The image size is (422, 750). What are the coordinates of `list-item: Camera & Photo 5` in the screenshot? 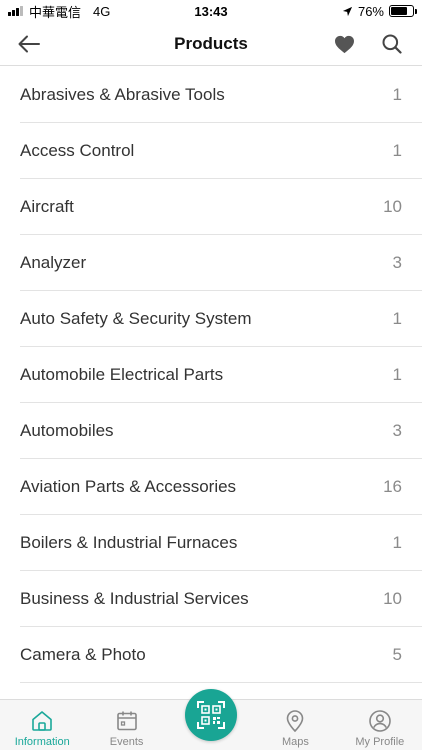 It's located at (221, 655).